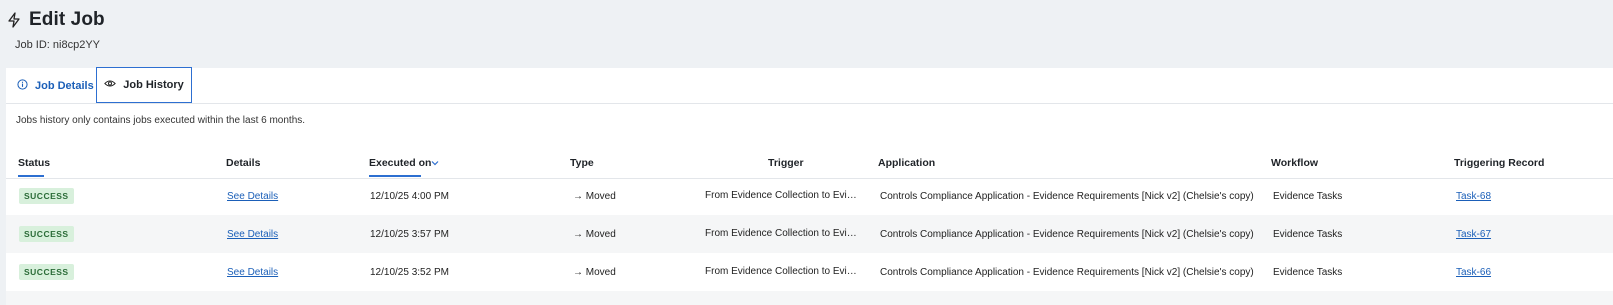  What do you see at coordinates (582, 163) in the screenshot?
I see `column-header-type: Type` at bounding box center [582, 163].